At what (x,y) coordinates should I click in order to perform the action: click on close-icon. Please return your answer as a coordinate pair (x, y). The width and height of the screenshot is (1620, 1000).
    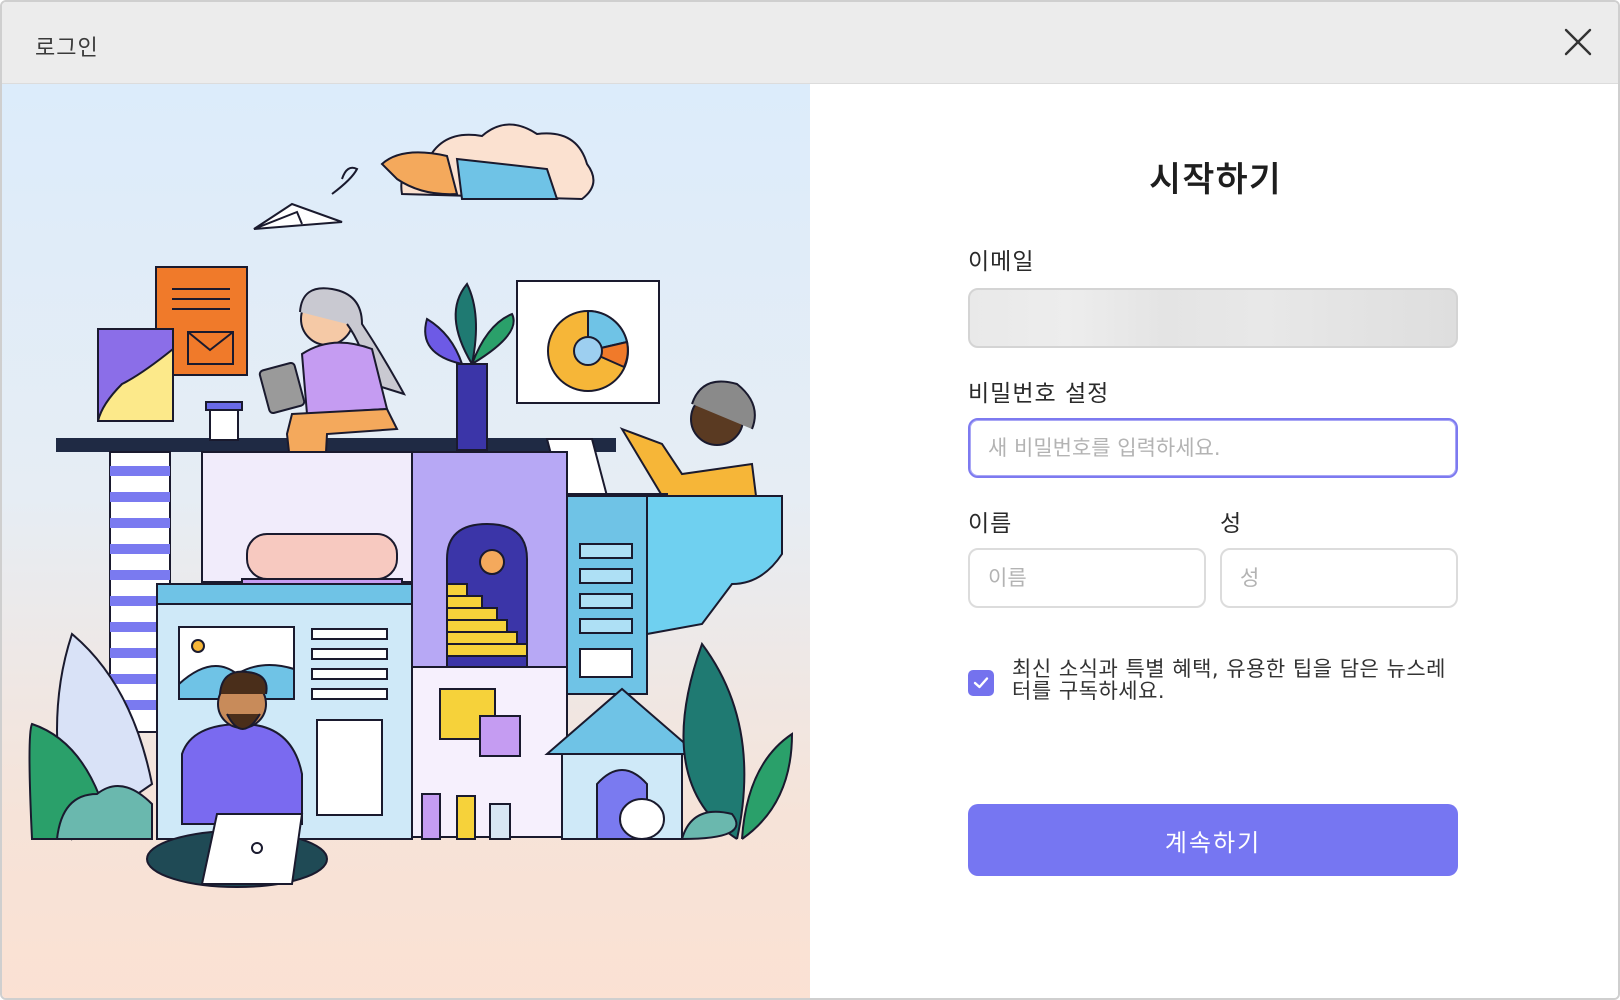
    Looking at the image, I should click on (1578, 42).